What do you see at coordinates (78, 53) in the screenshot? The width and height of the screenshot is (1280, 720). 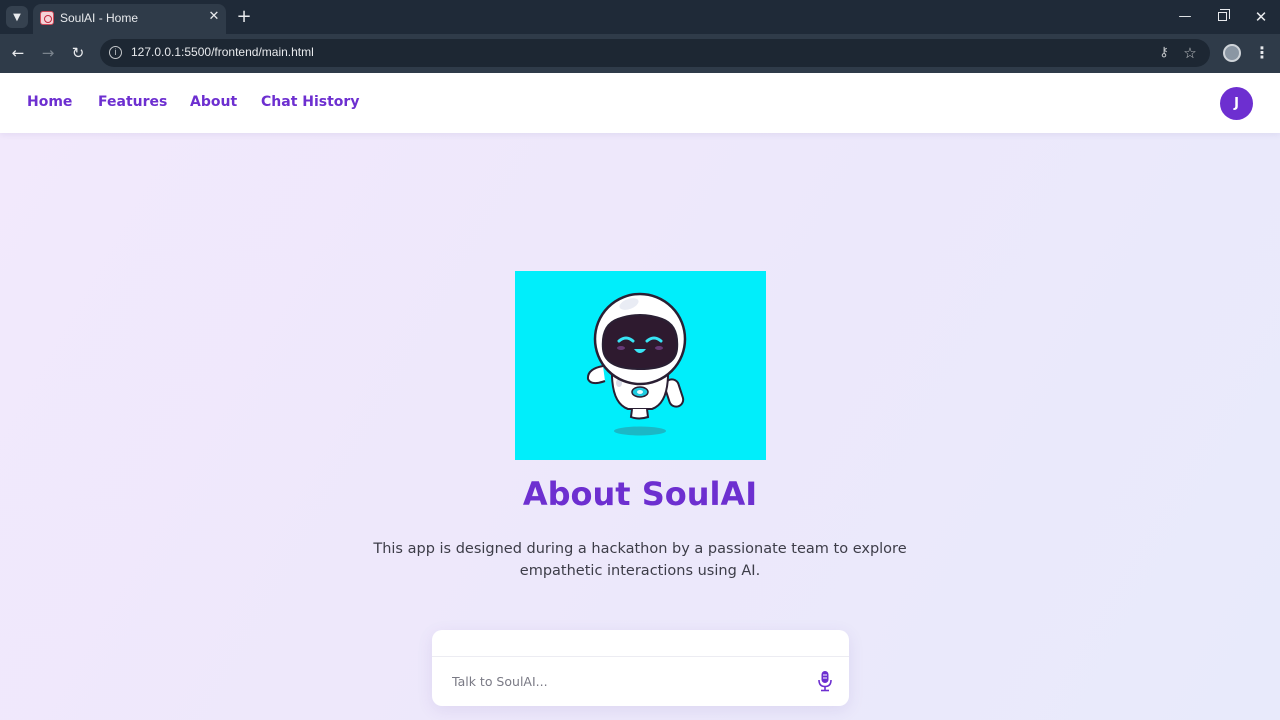 I see `reload-icon: ↻` at bounding box center [78, 53].